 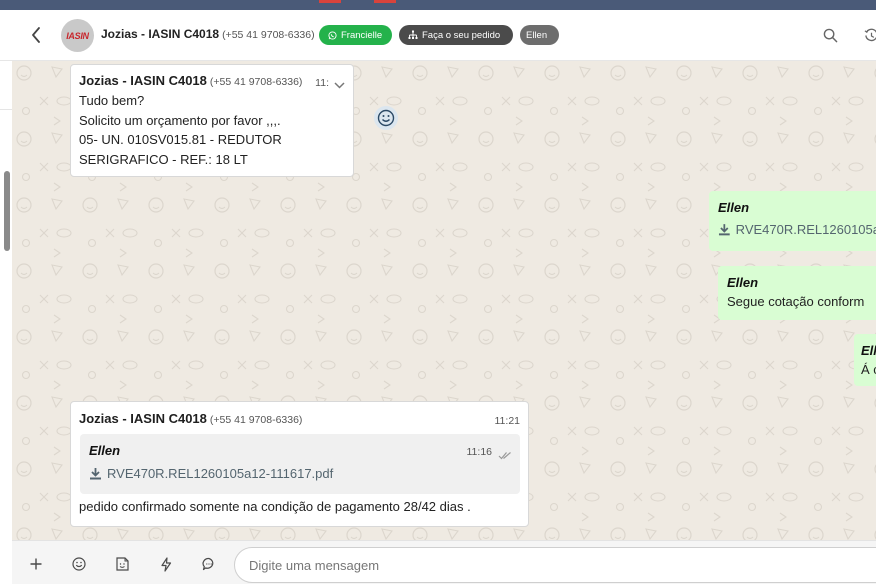 I want to click on message-input, so click(x=555, y=565).